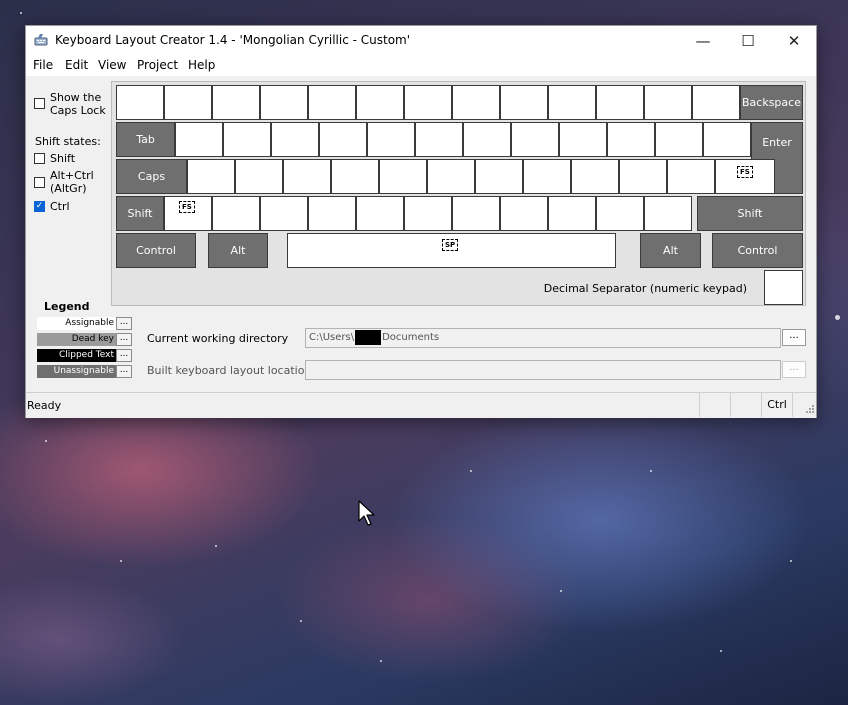 This screenshot has height=705, width=848. I want to click on ctrl-checkbox: ✓, so click(39, 206).